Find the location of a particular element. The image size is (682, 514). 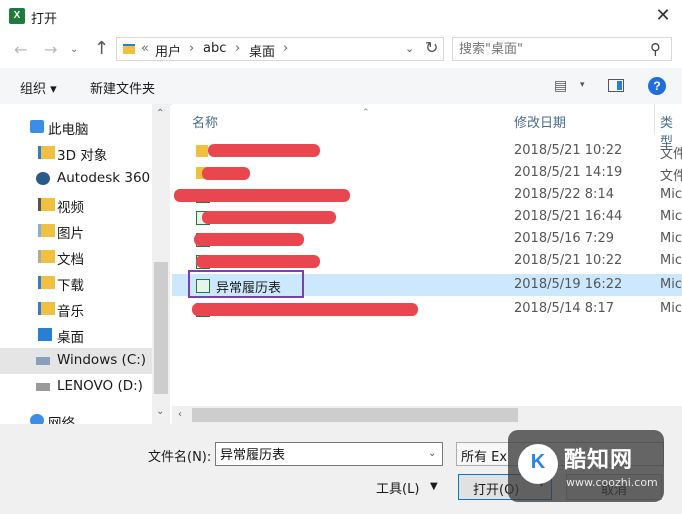

watermark-url: www.coozhi.com is located at coordinates (612, 482).